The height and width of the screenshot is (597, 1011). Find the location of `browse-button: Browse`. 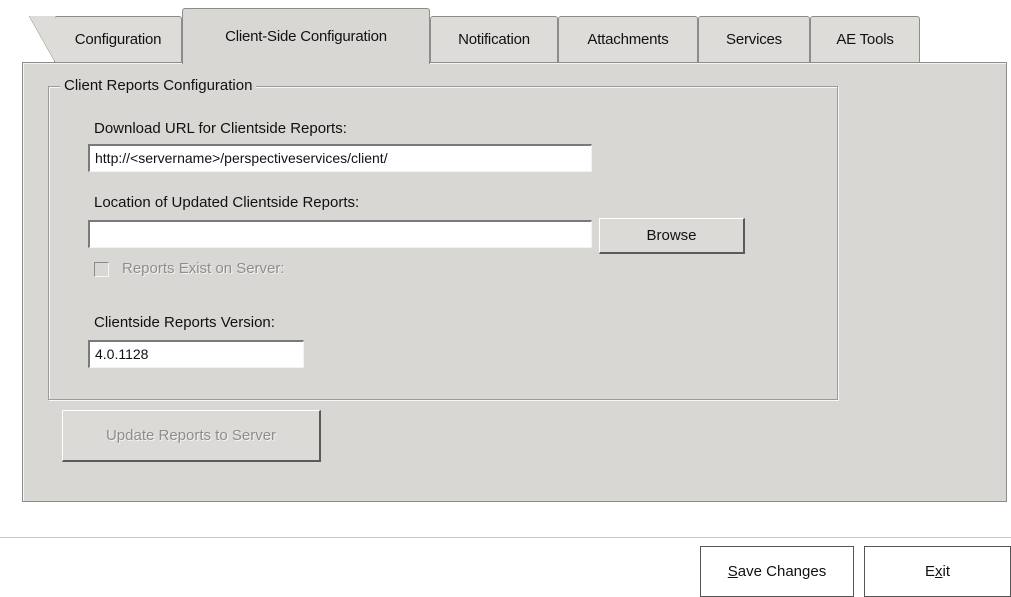

browse-button: Browse is located at coordinates (672, 236).